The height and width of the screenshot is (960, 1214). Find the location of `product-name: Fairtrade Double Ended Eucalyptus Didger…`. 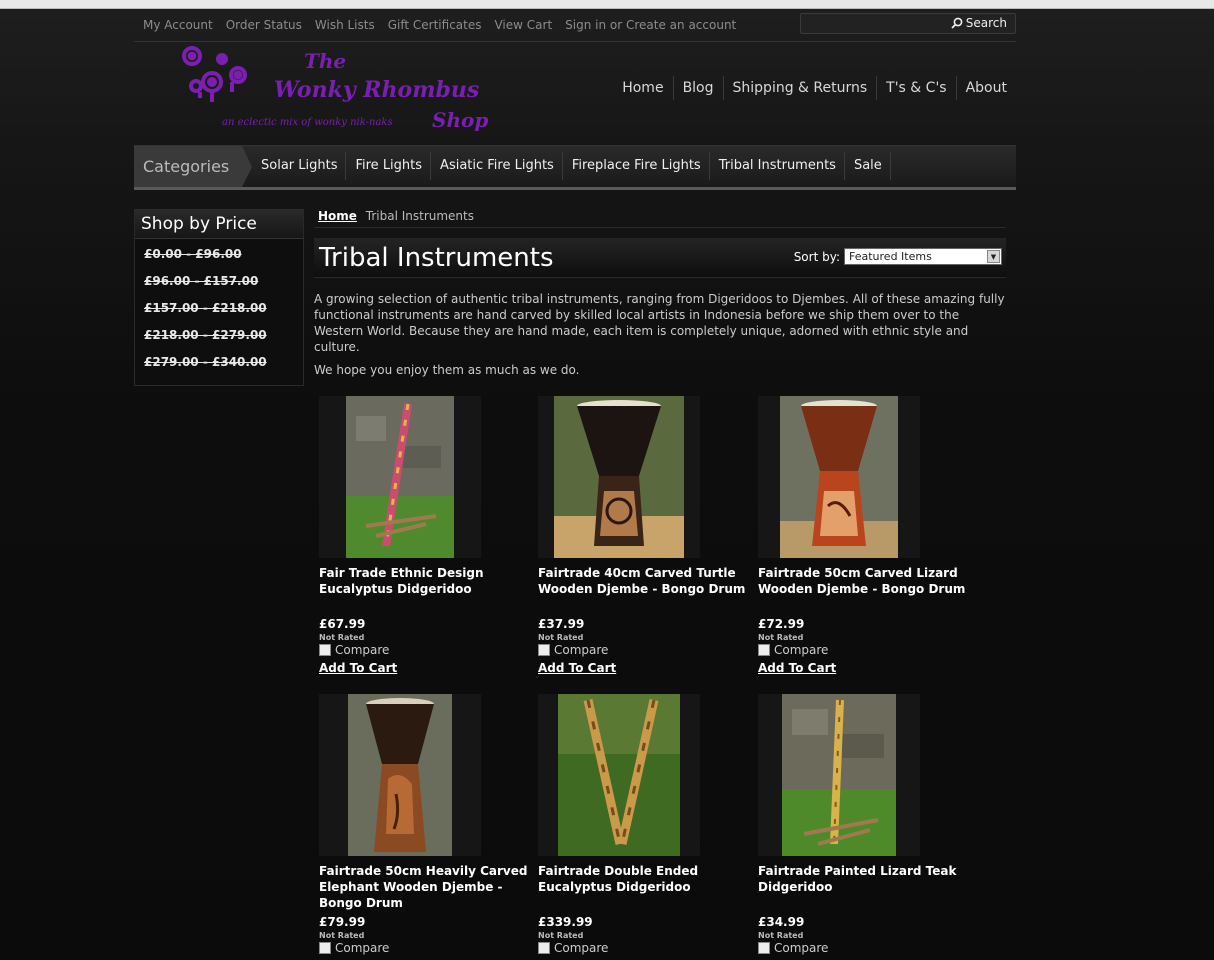

product-name: Fairtrade Double Ended Eucalyptus Didger… is located at coordinates (648, 887).